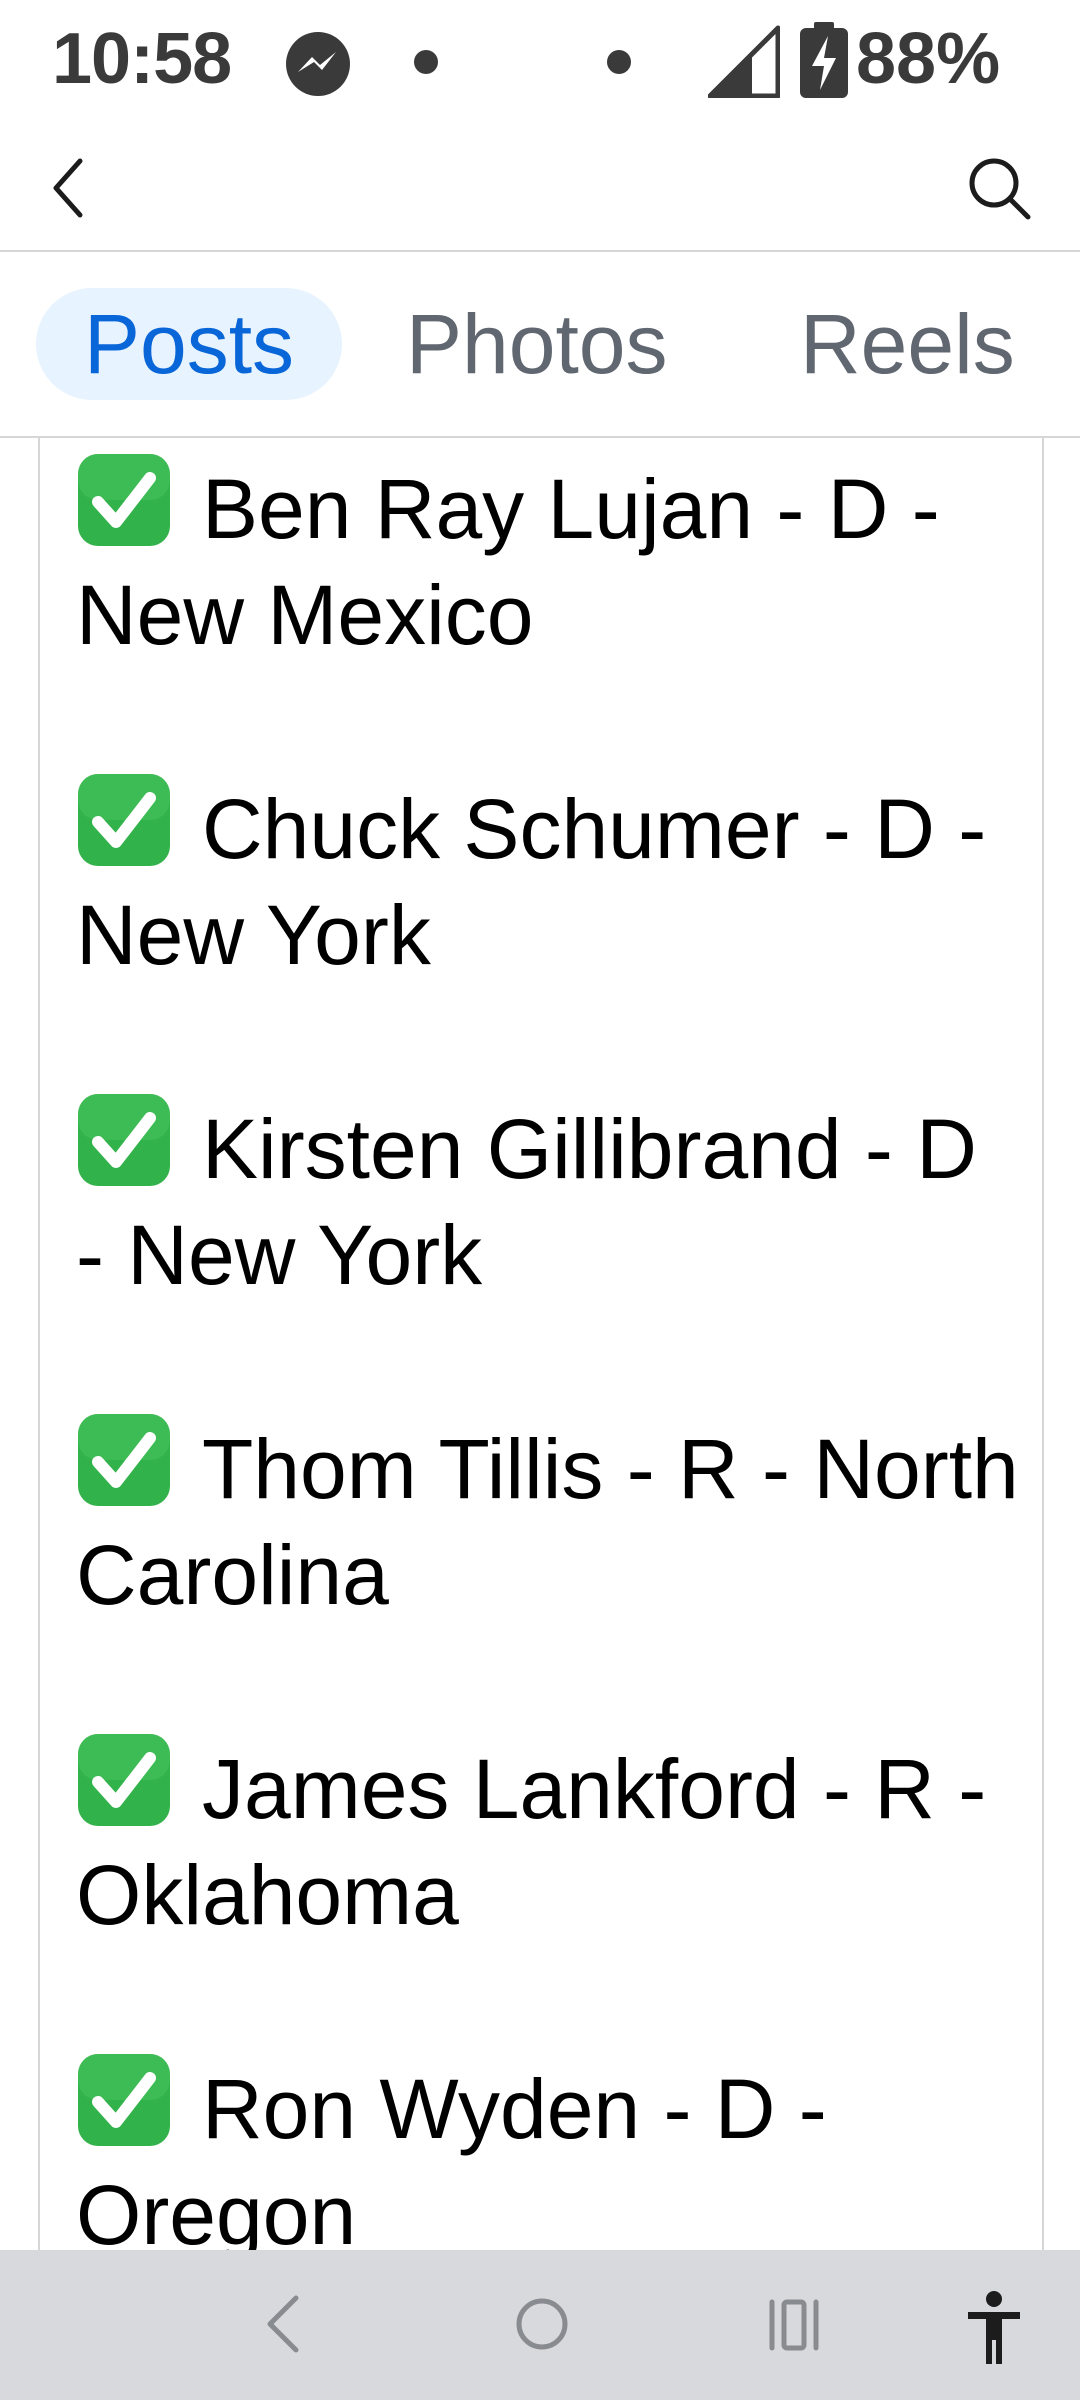 This screenshot has width=1080, height=2400. Describe the element at coordinates (142, 59) in the screenshot. I see `status-time: 10:58` at that location.